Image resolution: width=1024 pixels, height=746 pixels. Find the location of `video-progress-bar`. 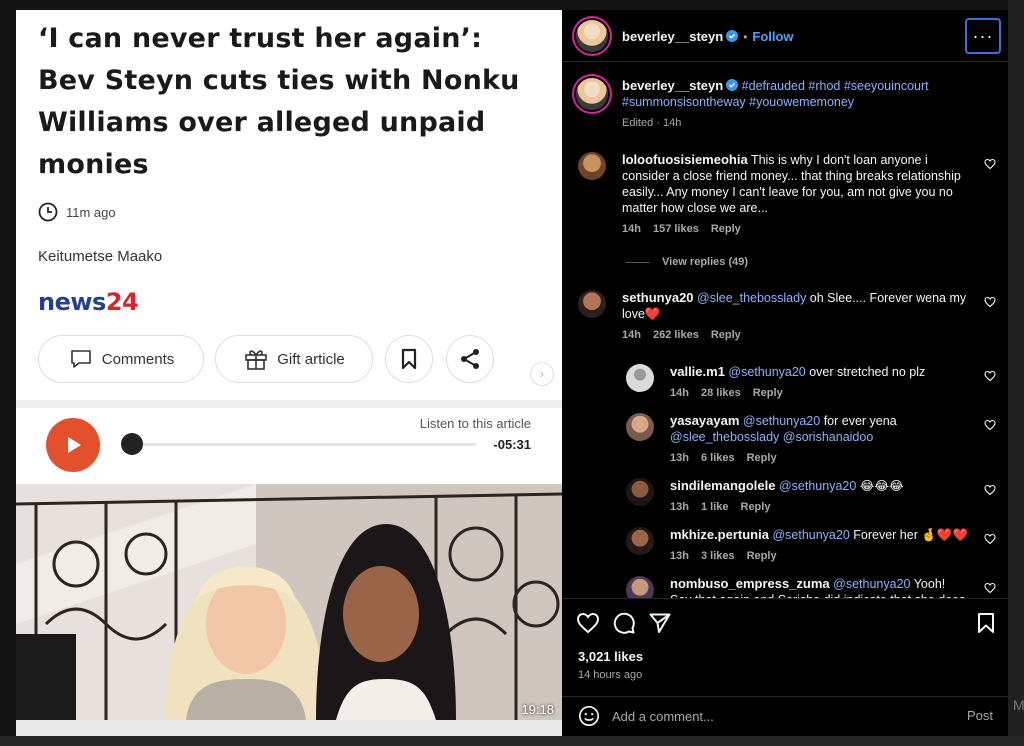

video-progress-bar is located at coordinates (289, 728).